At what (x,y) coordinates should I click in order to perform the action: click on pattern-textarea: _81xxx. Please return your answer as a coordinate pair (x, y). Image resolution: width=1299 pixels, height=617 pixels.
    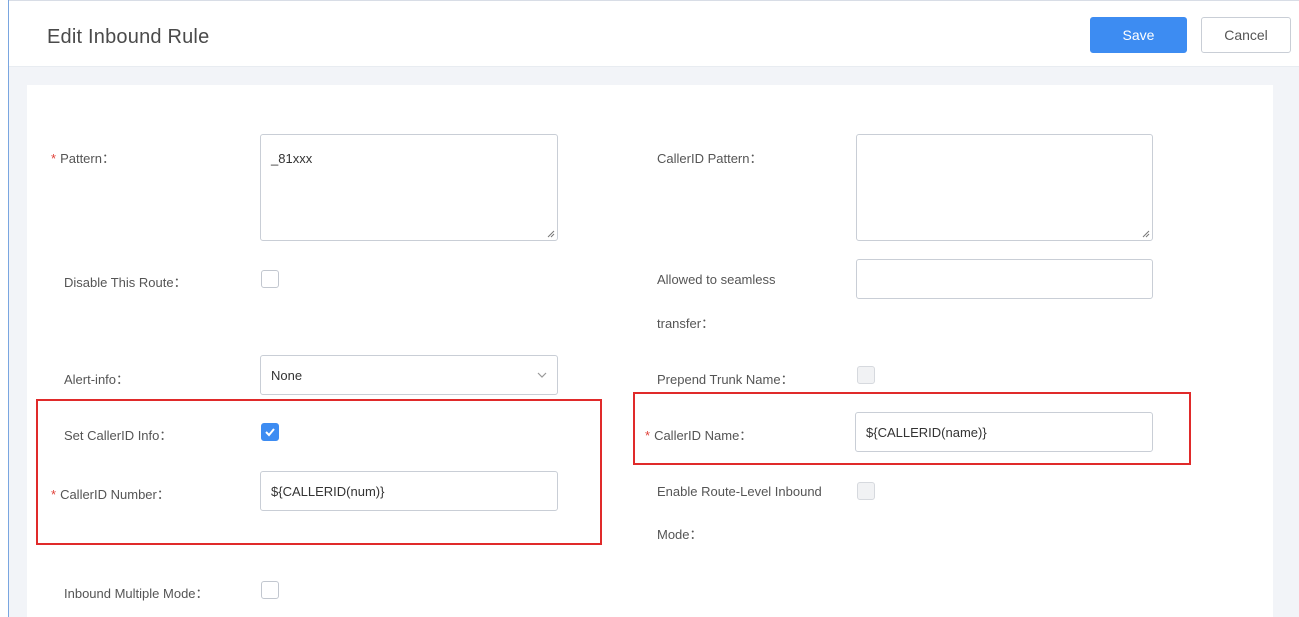
    Looking at the image, I should click on (409, 187).